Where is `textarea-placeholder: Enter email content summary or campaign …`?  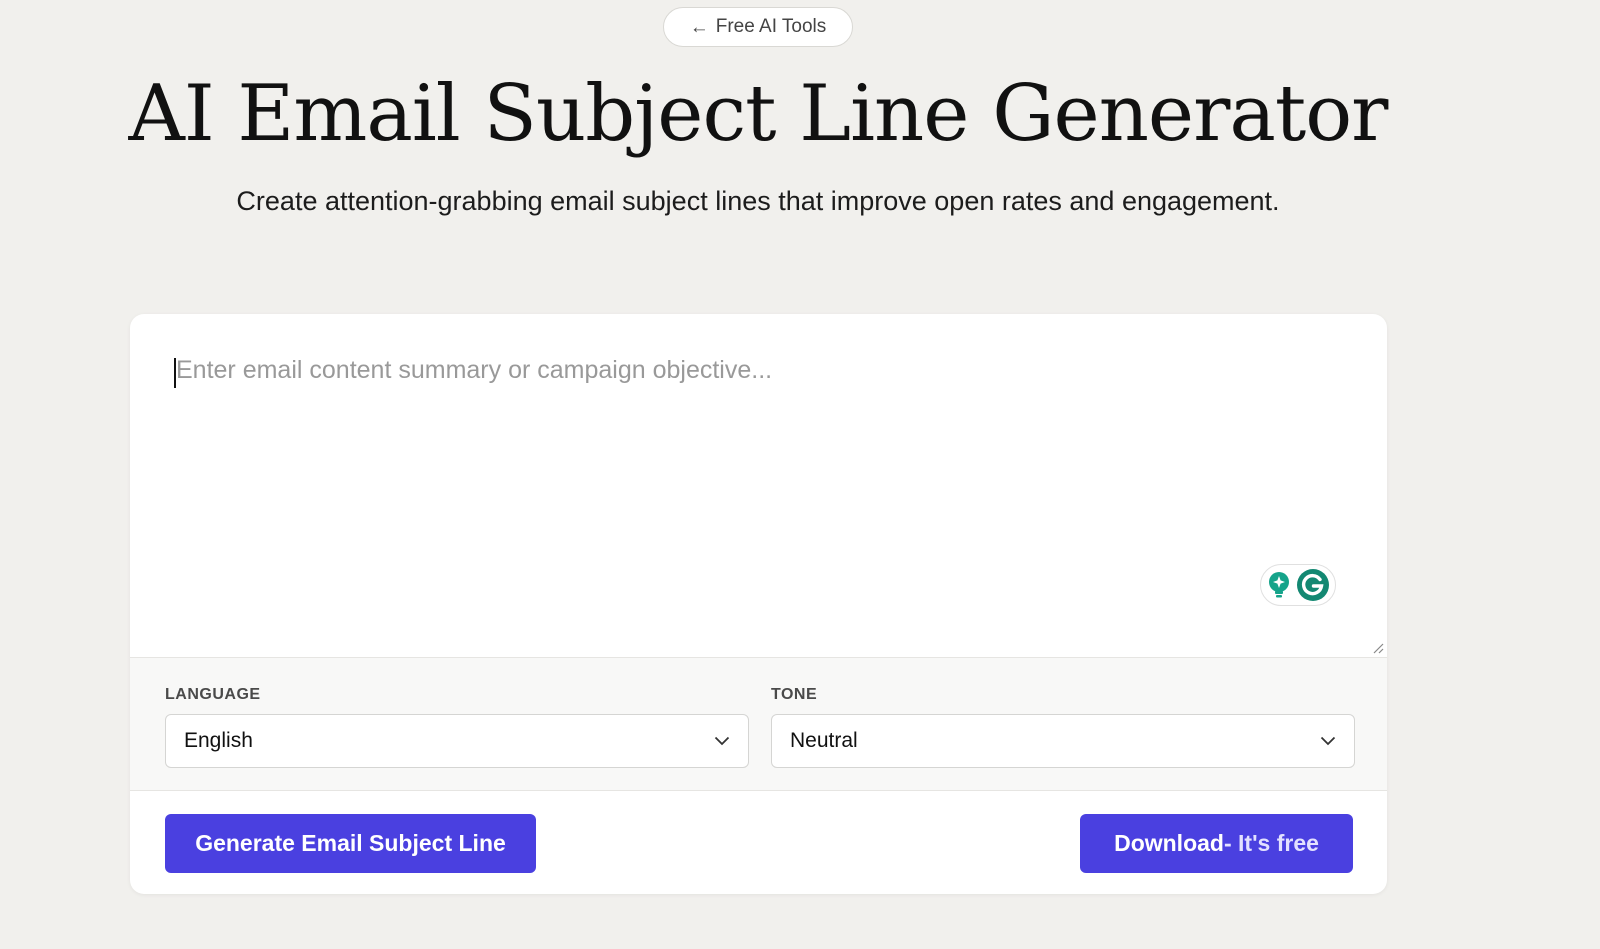 textarea-placeholder: Enter email content summary or campaign … is located at coordinates (474, 370).